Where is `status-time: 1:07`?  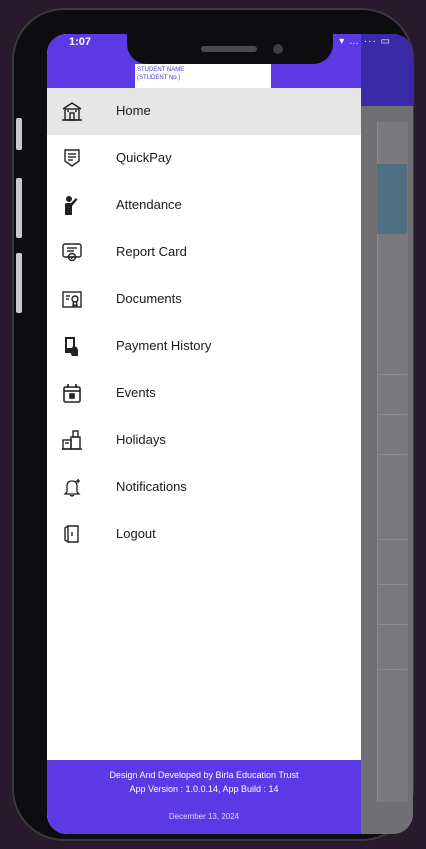 status-time: 1:07 is located at coordinates (80, 42).